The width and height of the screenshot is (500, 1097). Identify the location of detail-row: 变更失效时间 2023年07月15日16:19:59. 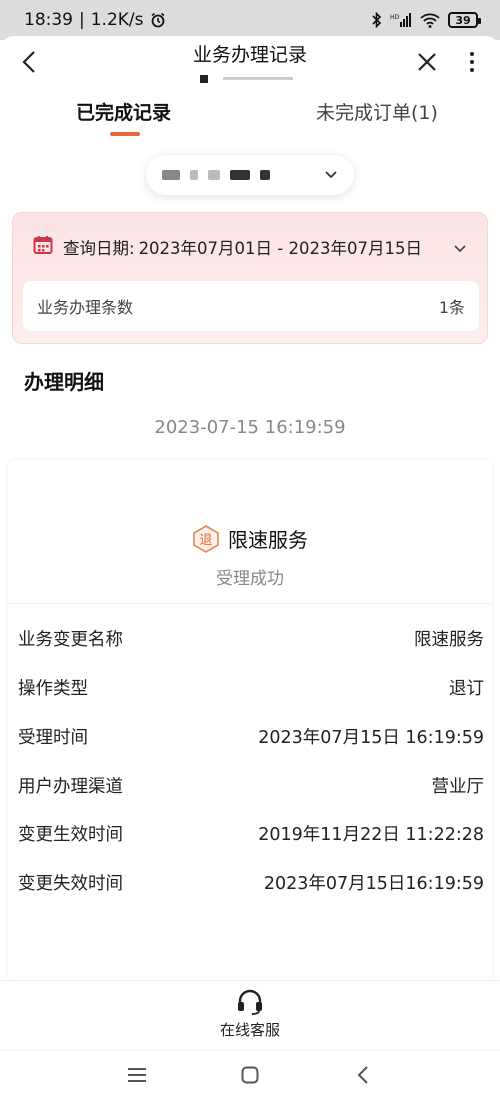
(251, 882).